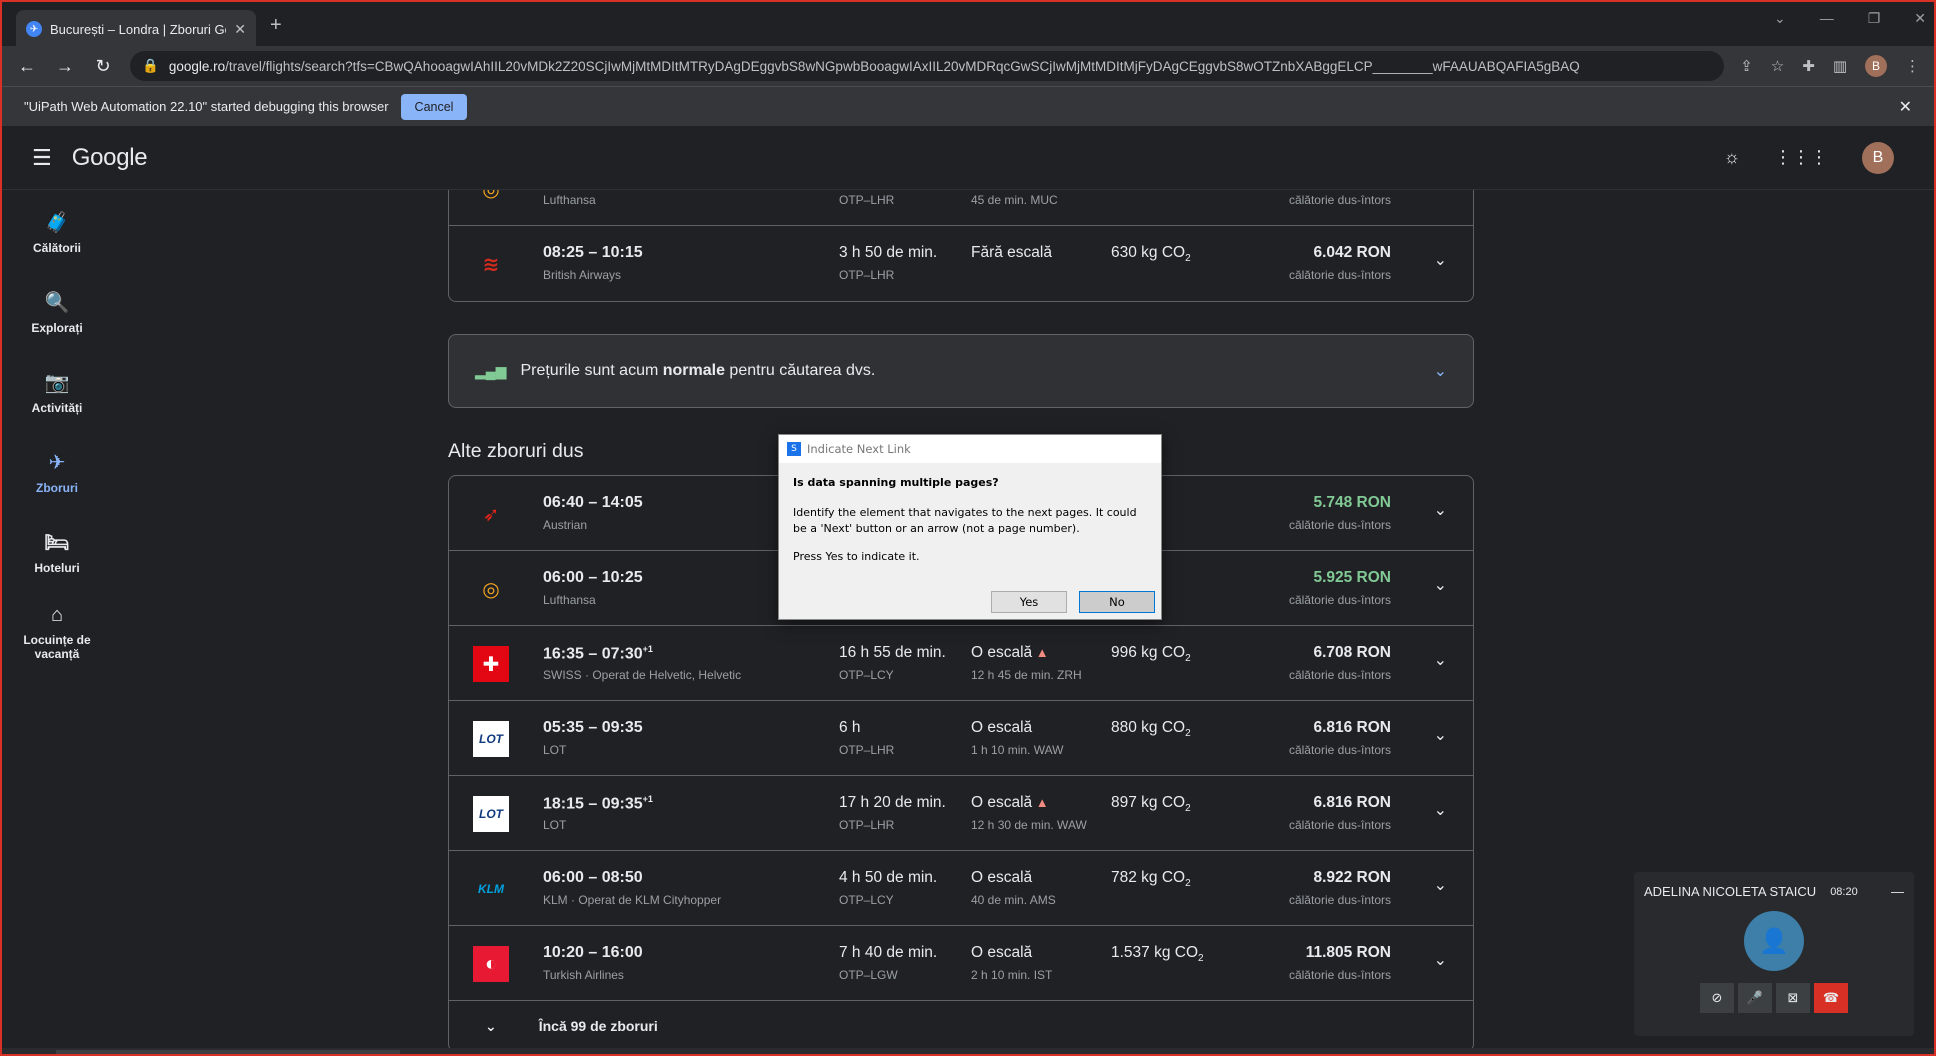 This screenshot has width=1936, height=1056. What do you see at coordinates (228, 1052) in the screenshot?
I see `scrollbar-thumb` at bounding box center [228, 1052].